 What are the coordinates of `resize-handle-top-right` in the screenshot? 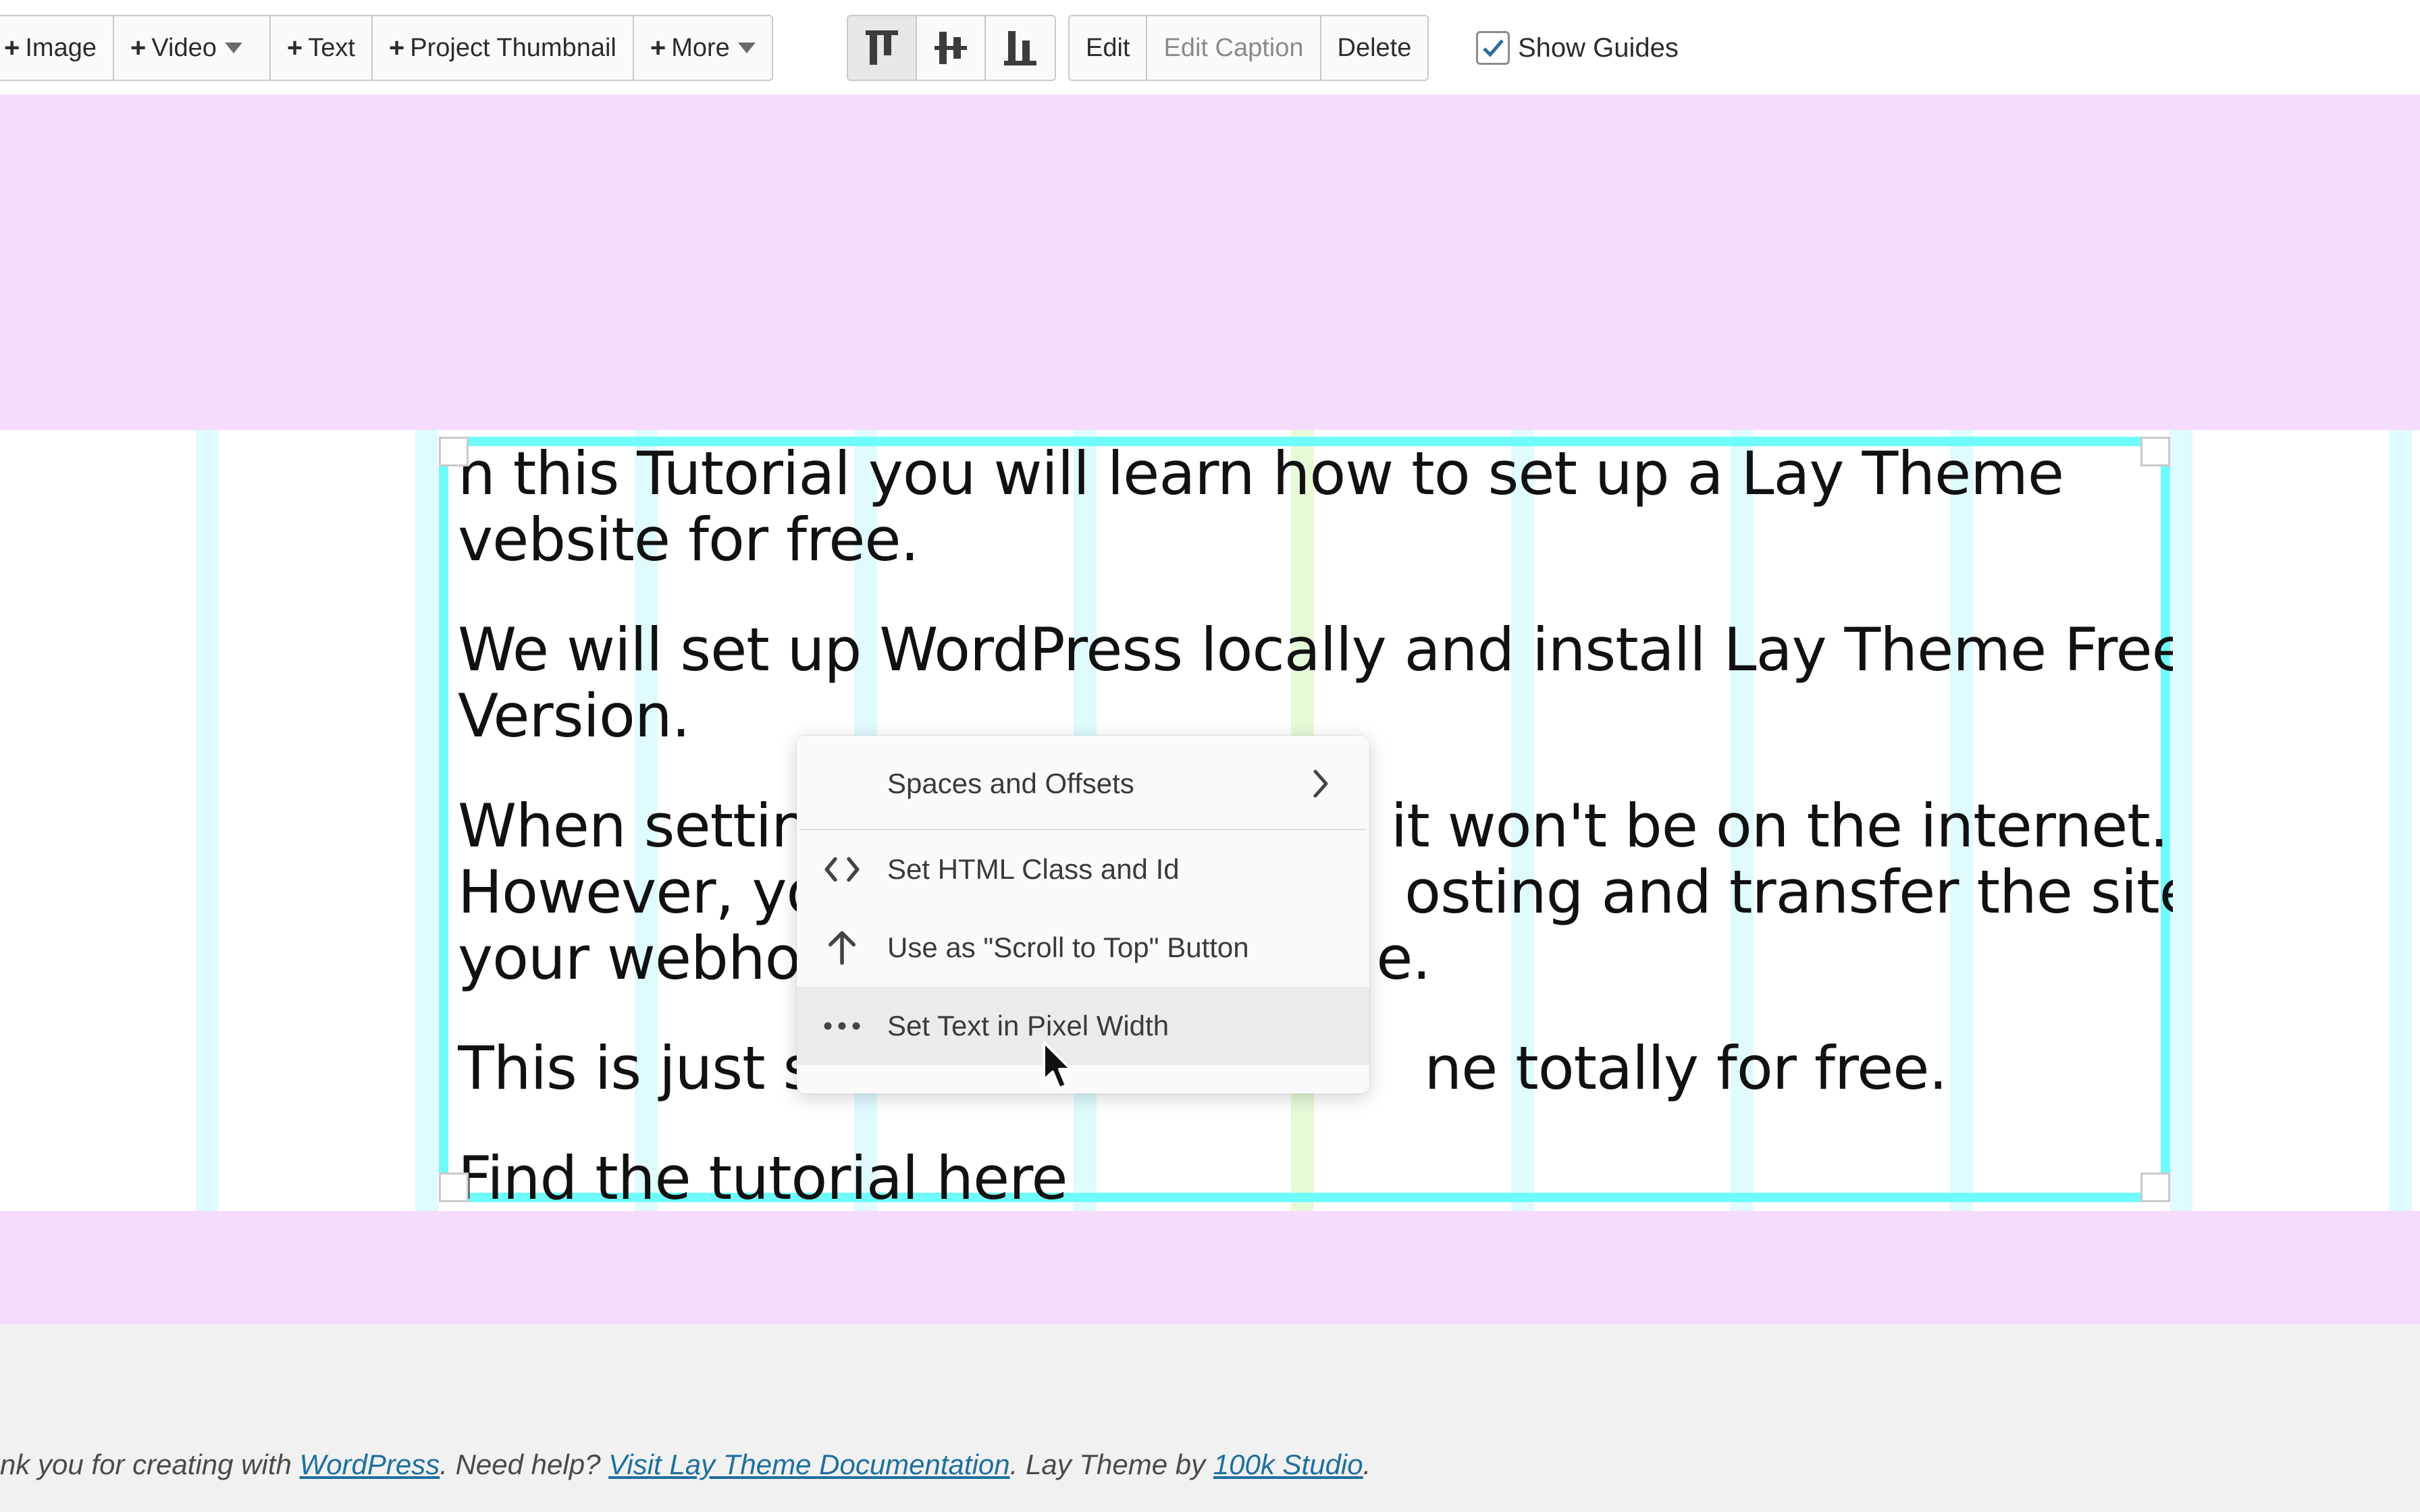 It's located at (2155, 451).